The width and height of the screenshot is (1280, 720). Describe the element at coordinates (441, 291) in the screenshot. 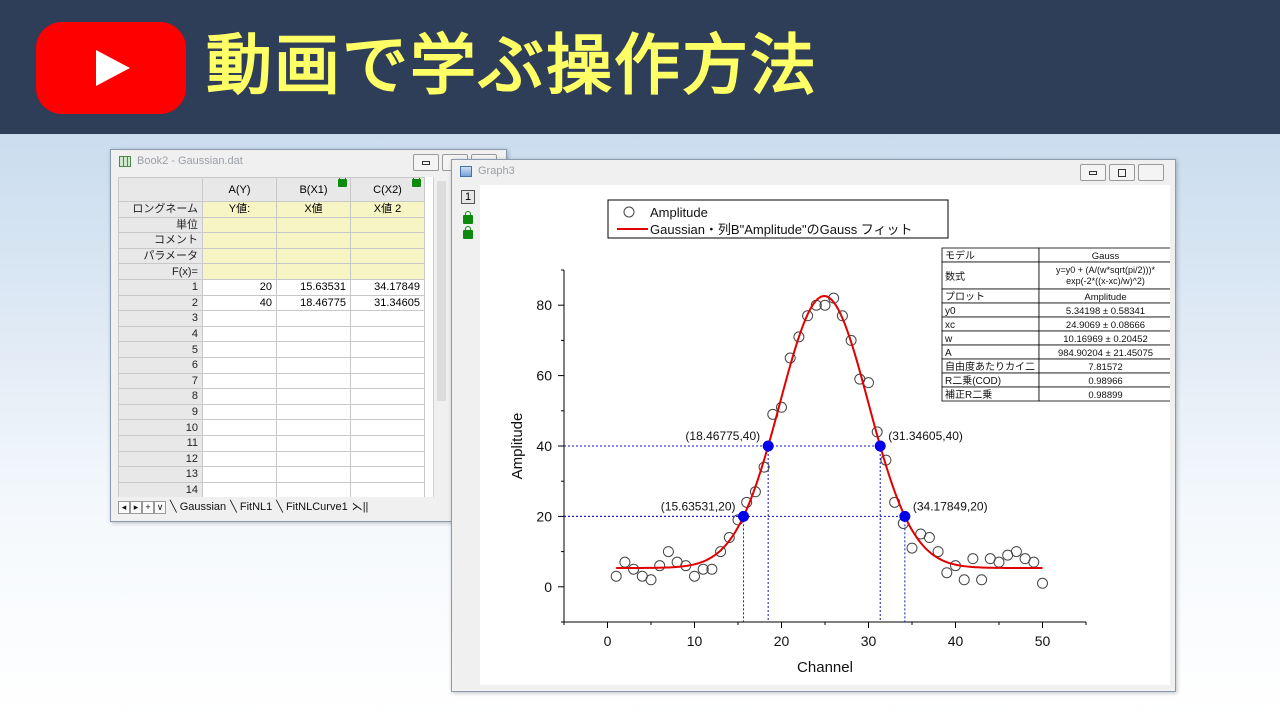

I see `scroll-thumb` at that location.